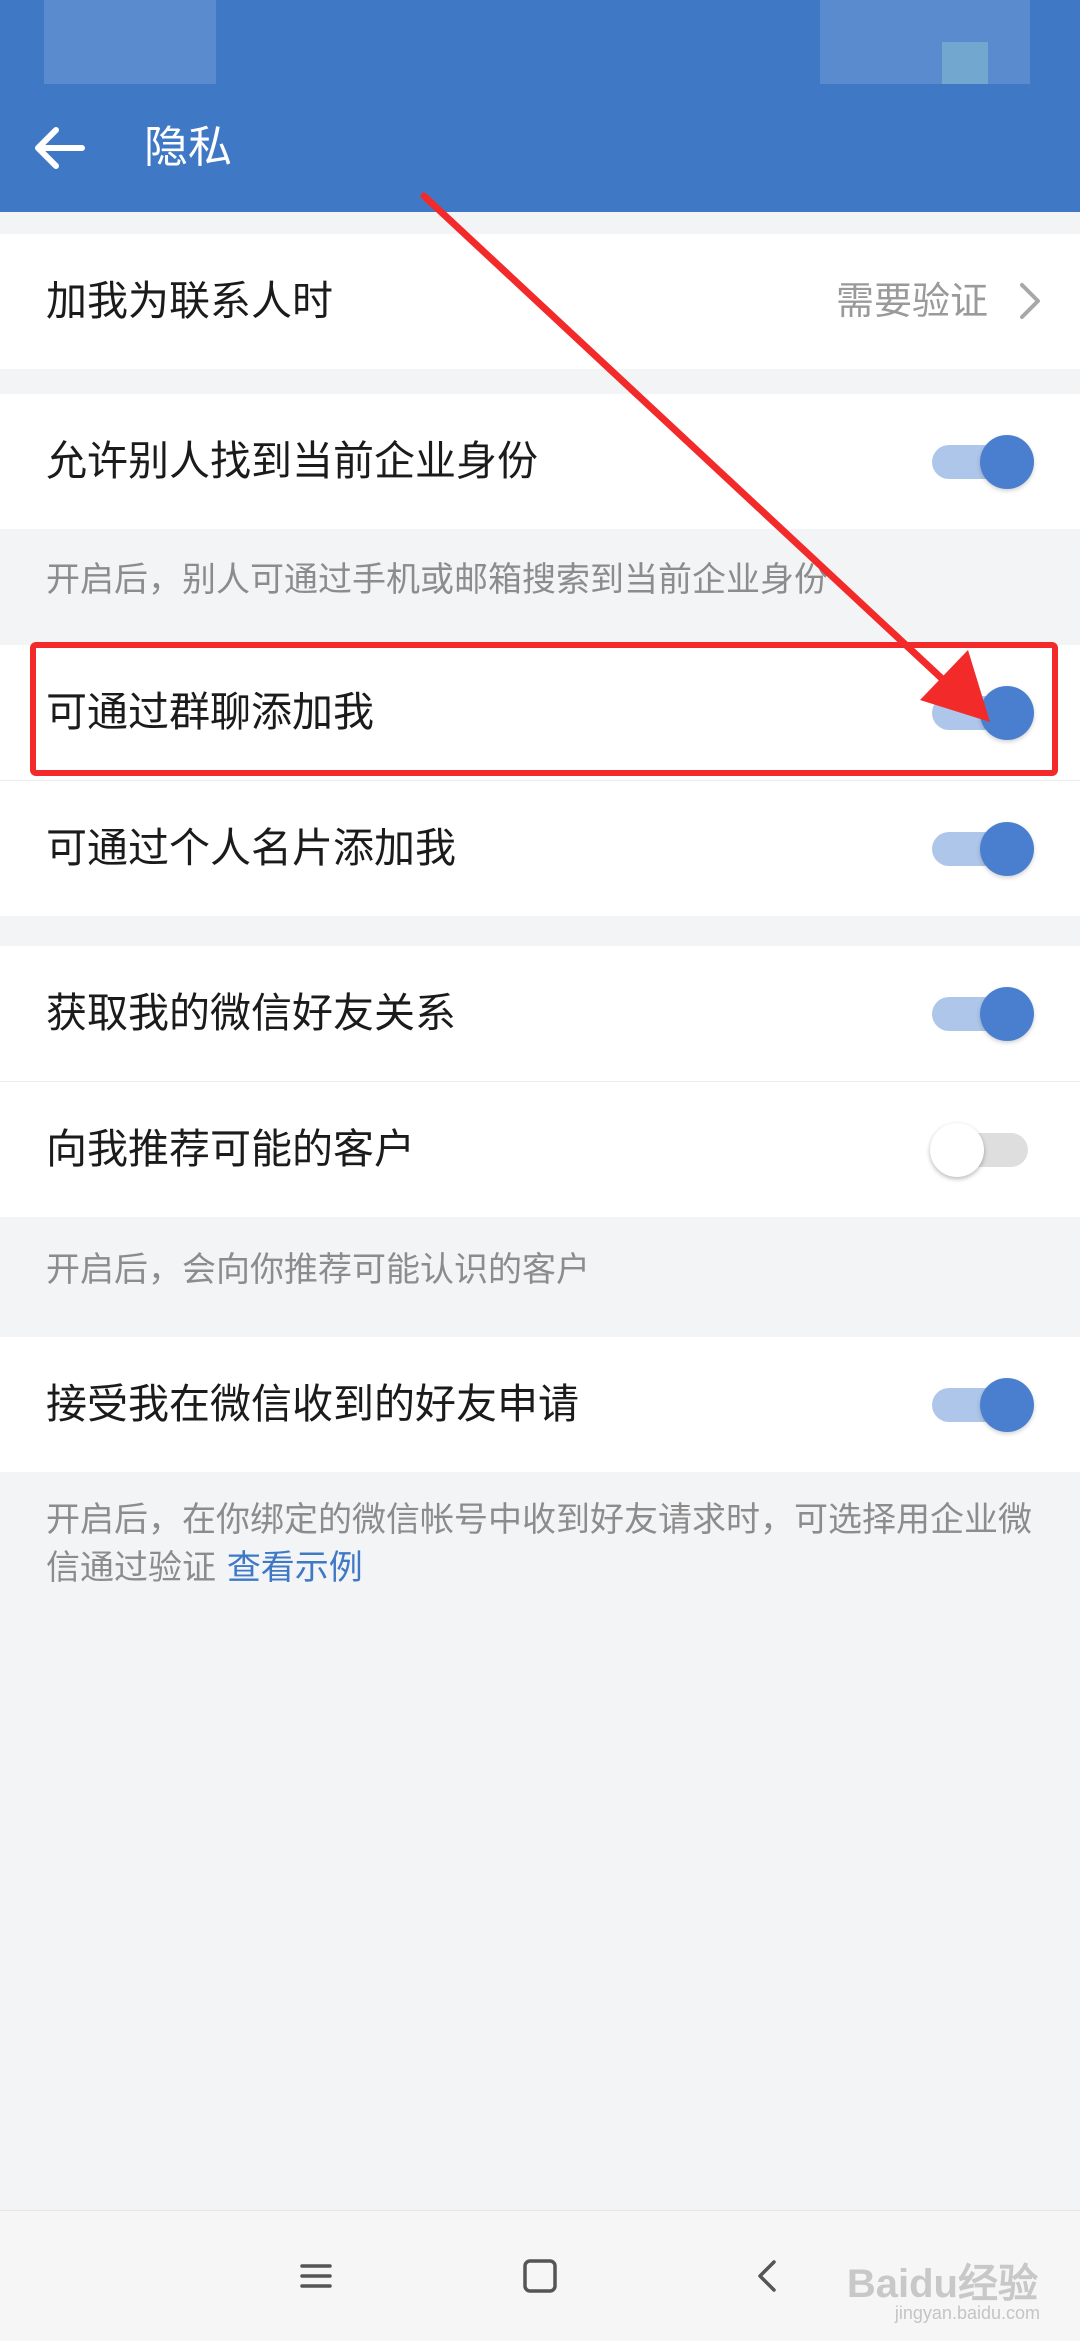 Image resolution: width=1080 pixels, height=2341 pixels. What do you see at coordinates (911, 301) in the screenshot?
I see `contact-verification-value: 需要验证` at bounding box center [911, 301].